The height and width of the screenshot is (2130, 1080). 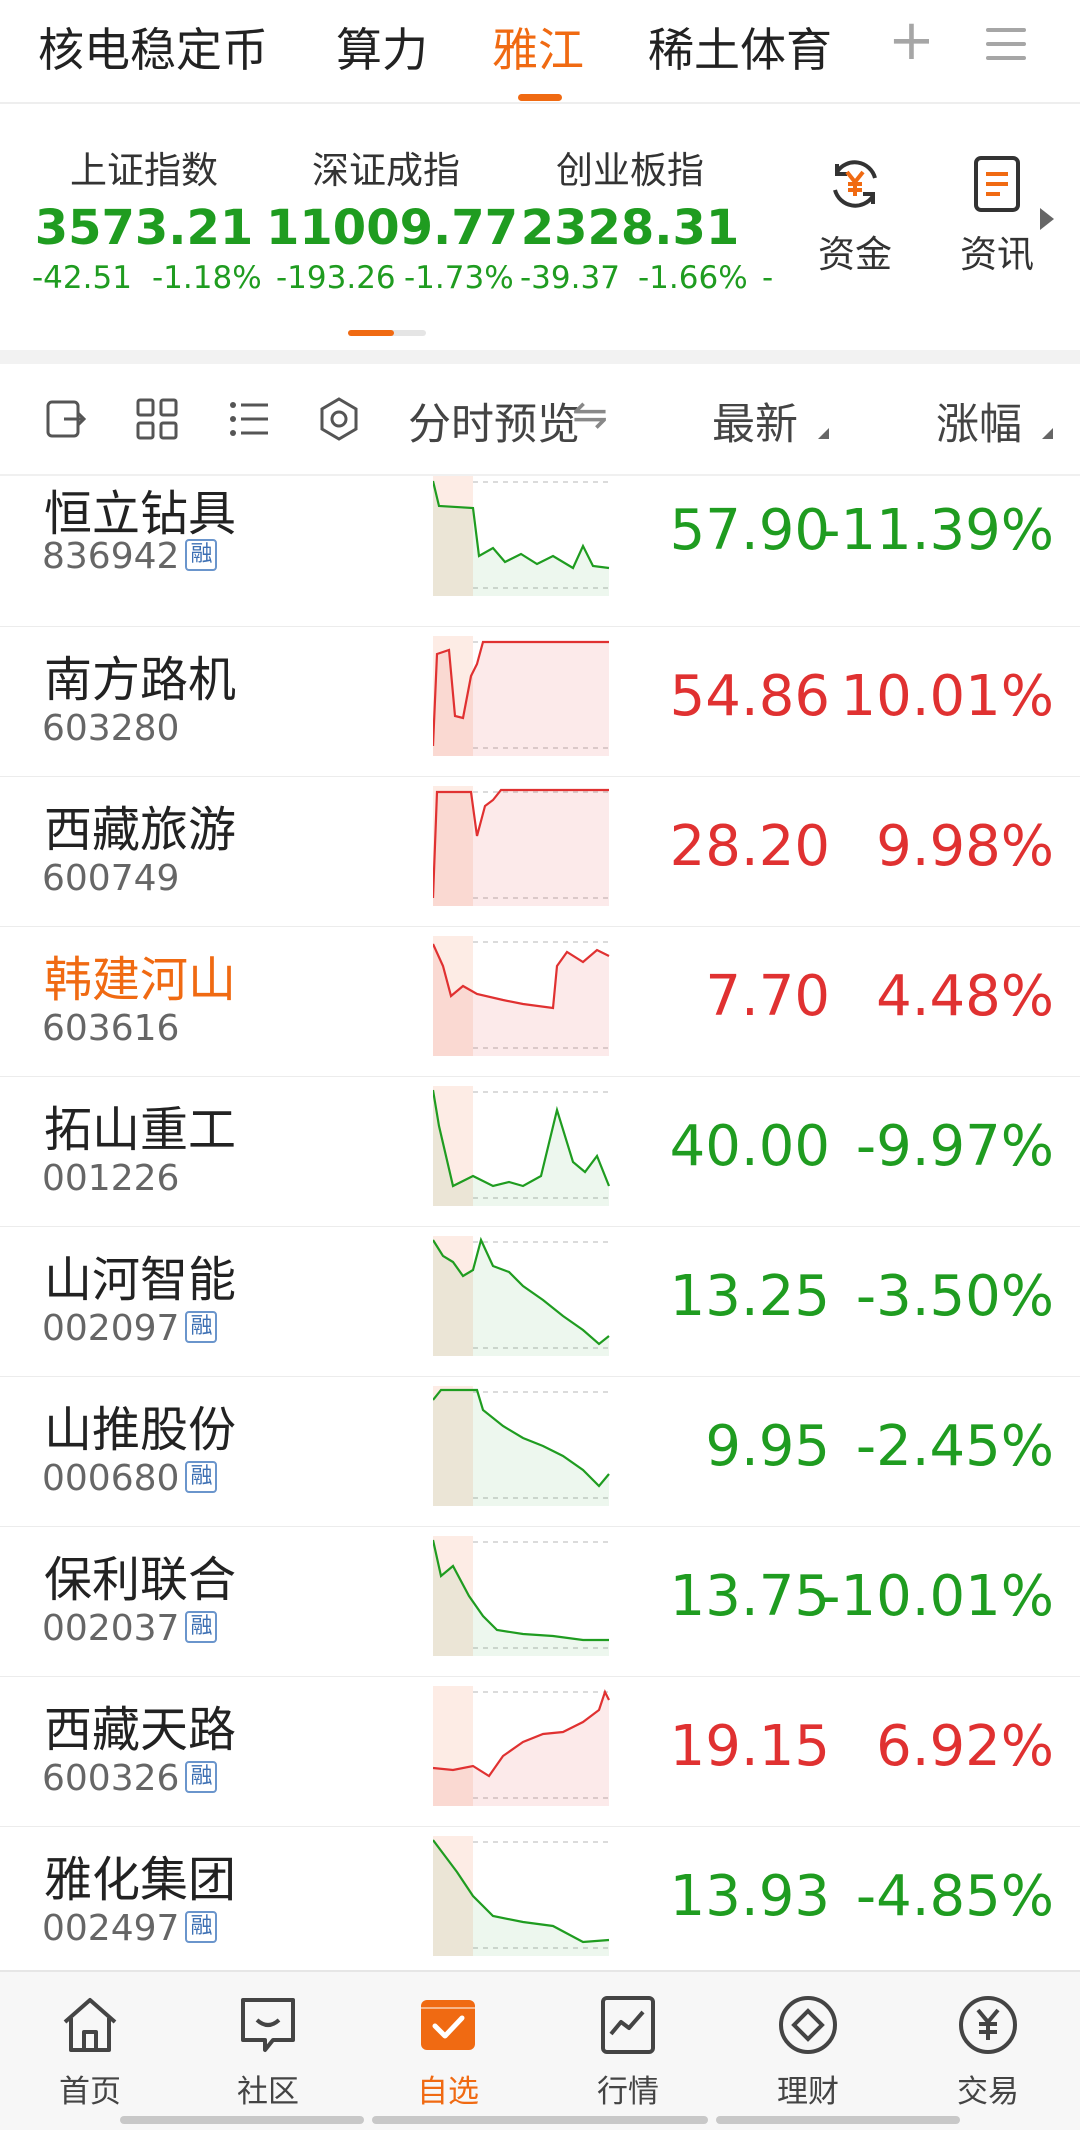 I want to click on tab-yajiang: 雅江, so click(x=538, y=47).